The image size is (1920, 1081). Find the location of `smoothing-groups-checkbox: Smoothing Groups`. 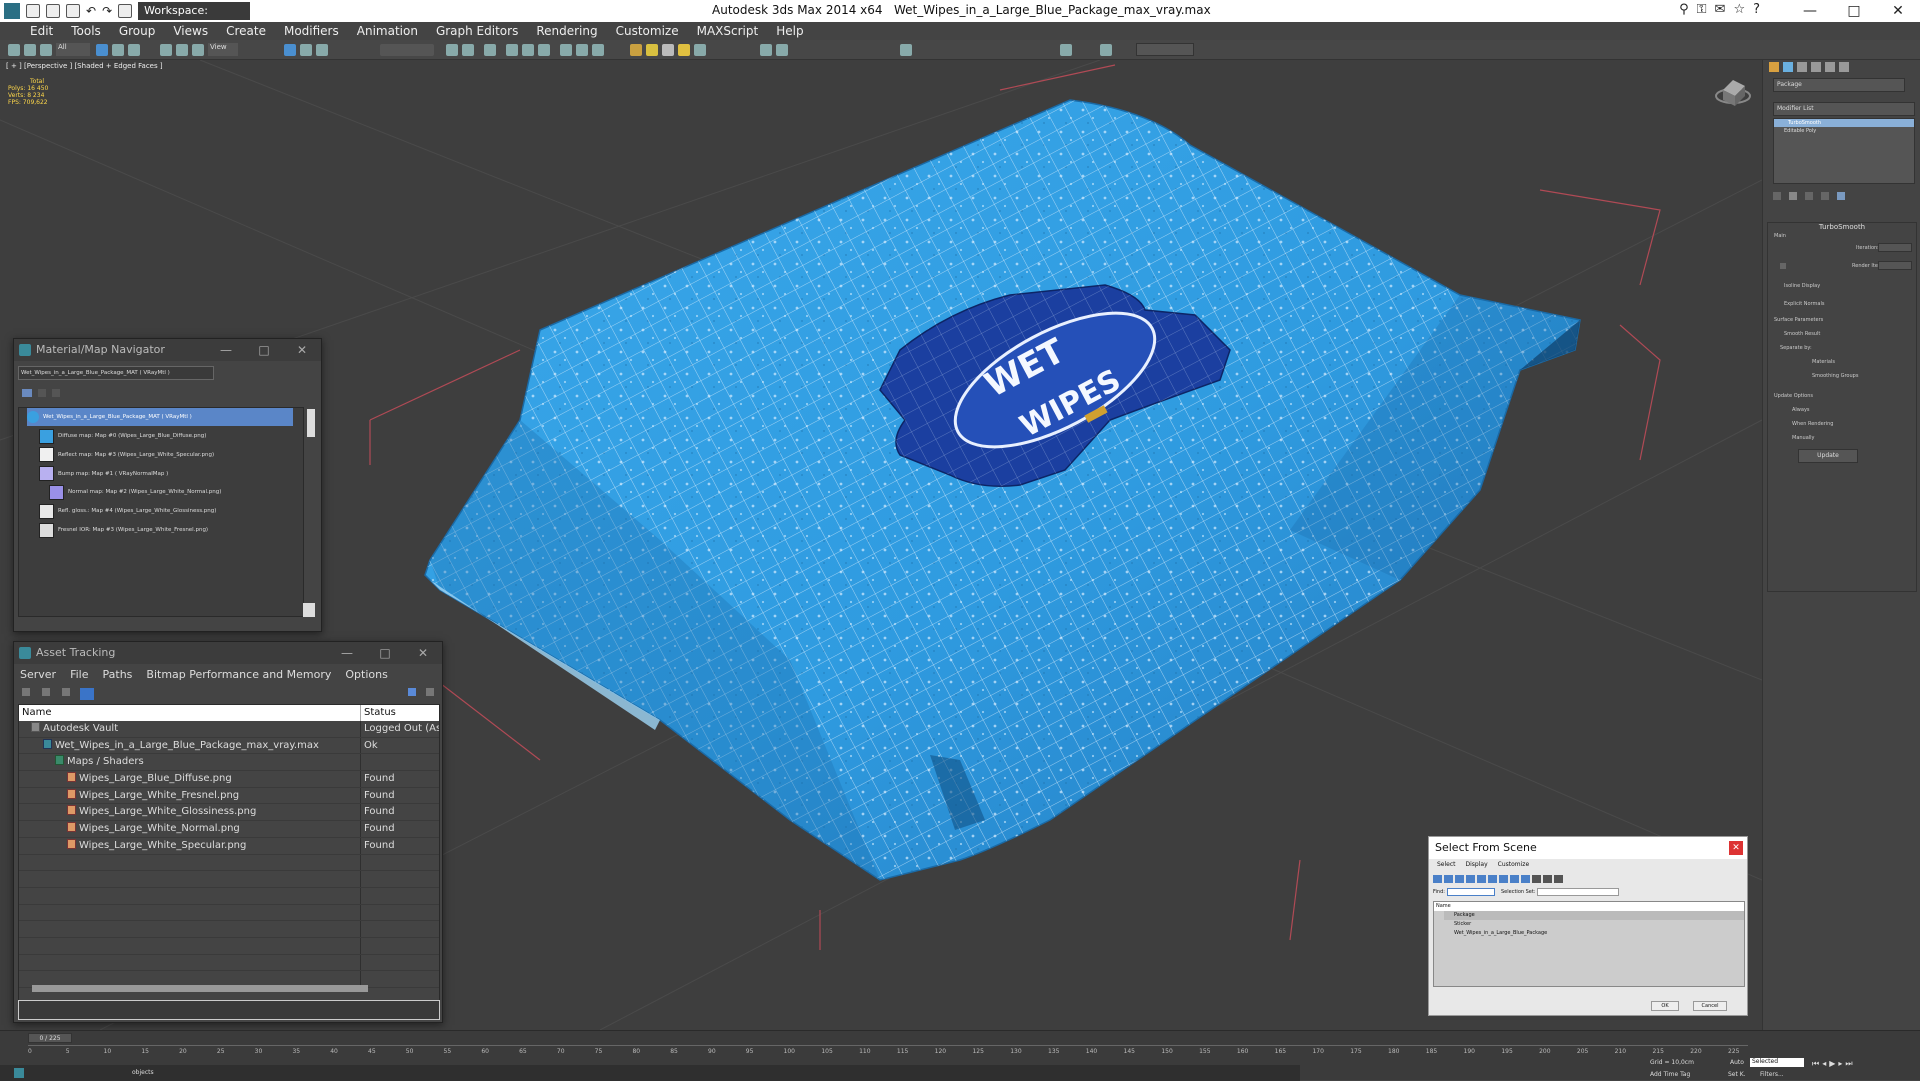

smoothing-groups-checkbox: Smoothing Groups is located at coordinates (1835, 376).